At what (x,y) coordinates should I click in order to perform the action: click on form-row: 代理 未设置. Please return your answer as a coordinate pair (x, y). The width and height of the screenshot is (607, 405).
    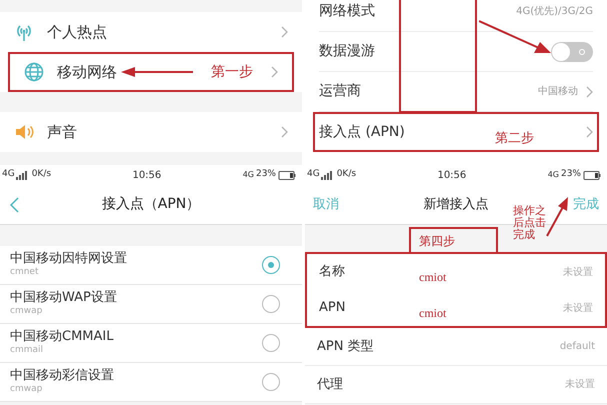
    Looking at the image, I should click on (456, 385).